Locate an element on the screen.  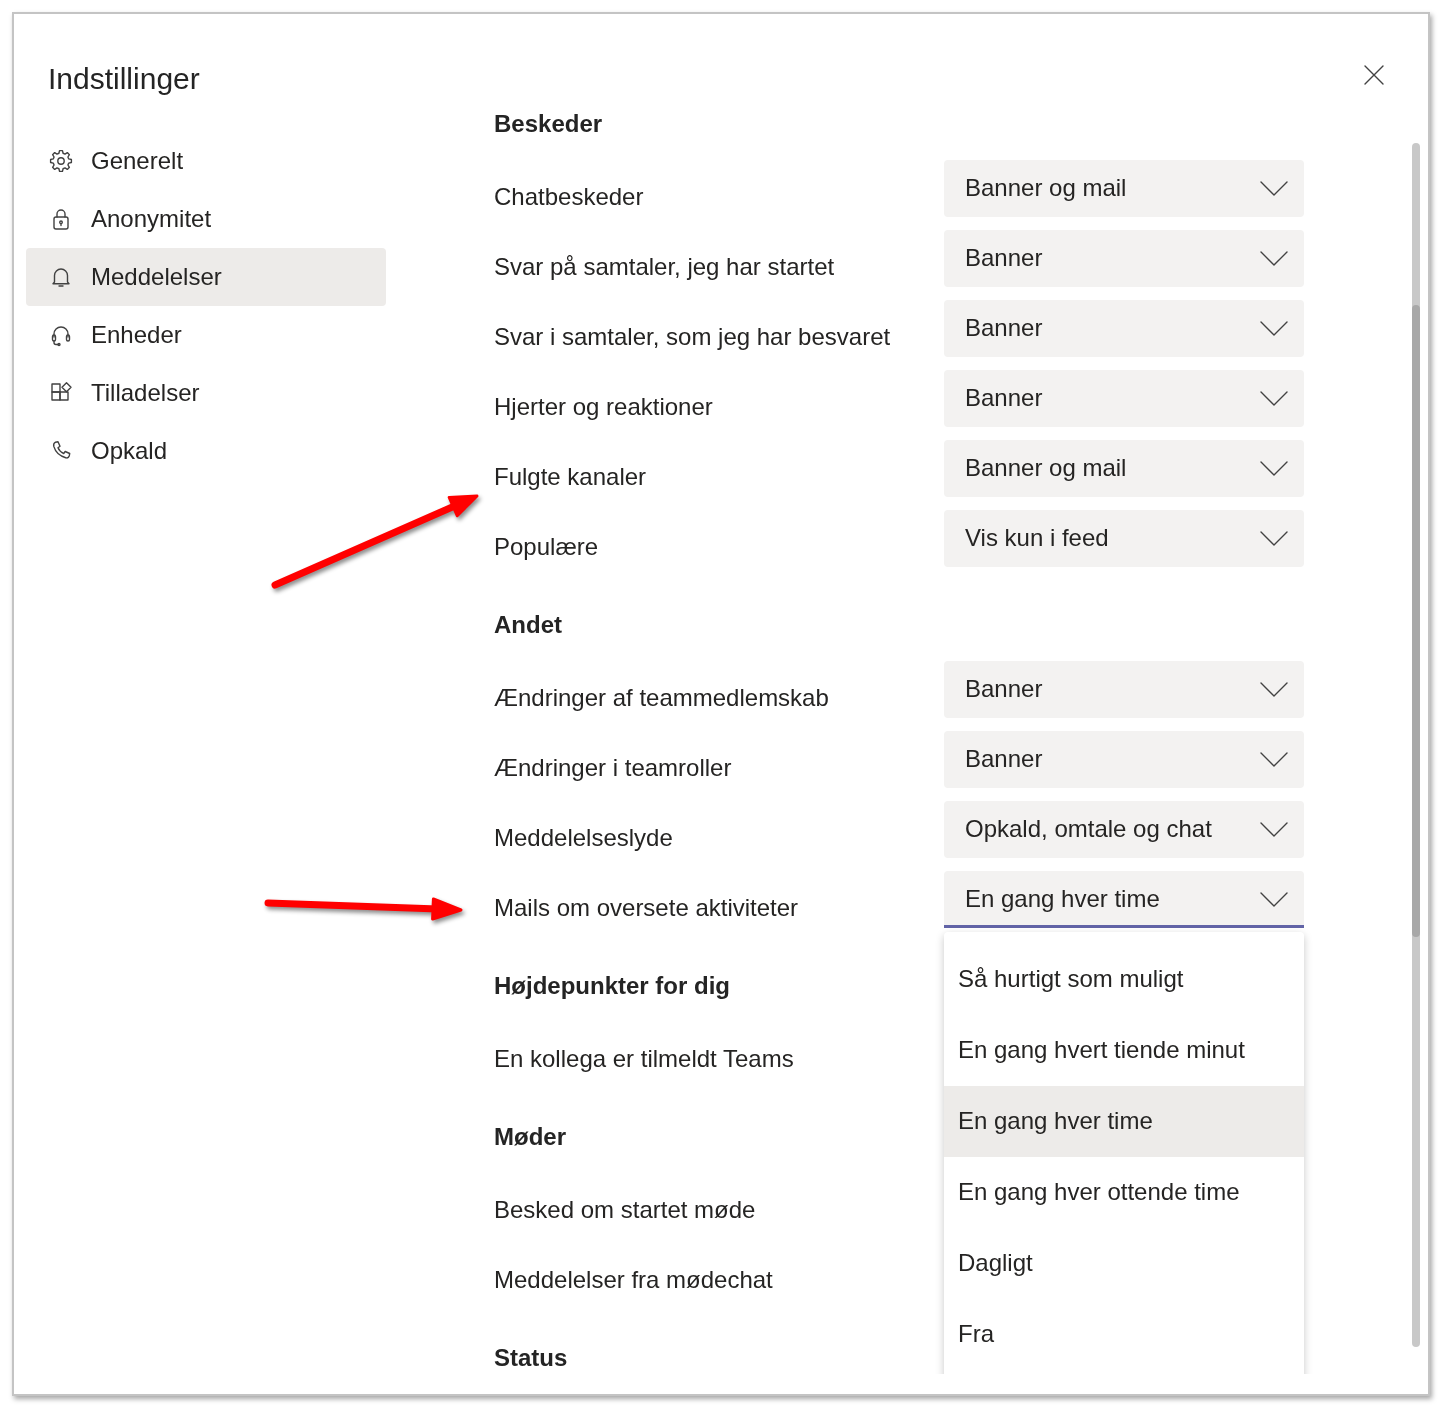
sidebar-item: Anonymitet is located at coordinates (206, 219).